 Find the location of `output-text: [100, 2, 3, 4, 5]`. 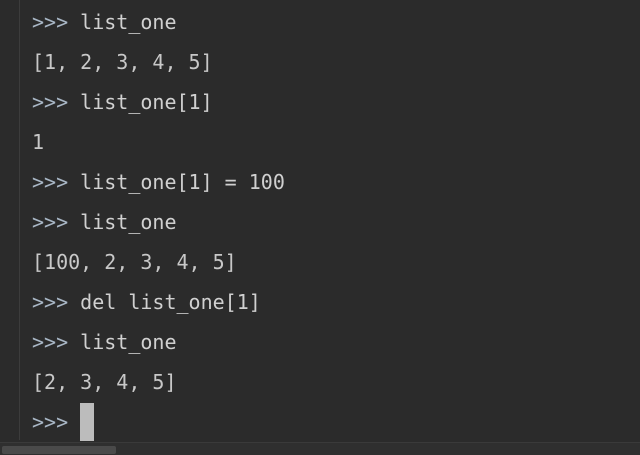

output-text: [100, 2, 3, 4, 5] is located at coordinates (134, 262).